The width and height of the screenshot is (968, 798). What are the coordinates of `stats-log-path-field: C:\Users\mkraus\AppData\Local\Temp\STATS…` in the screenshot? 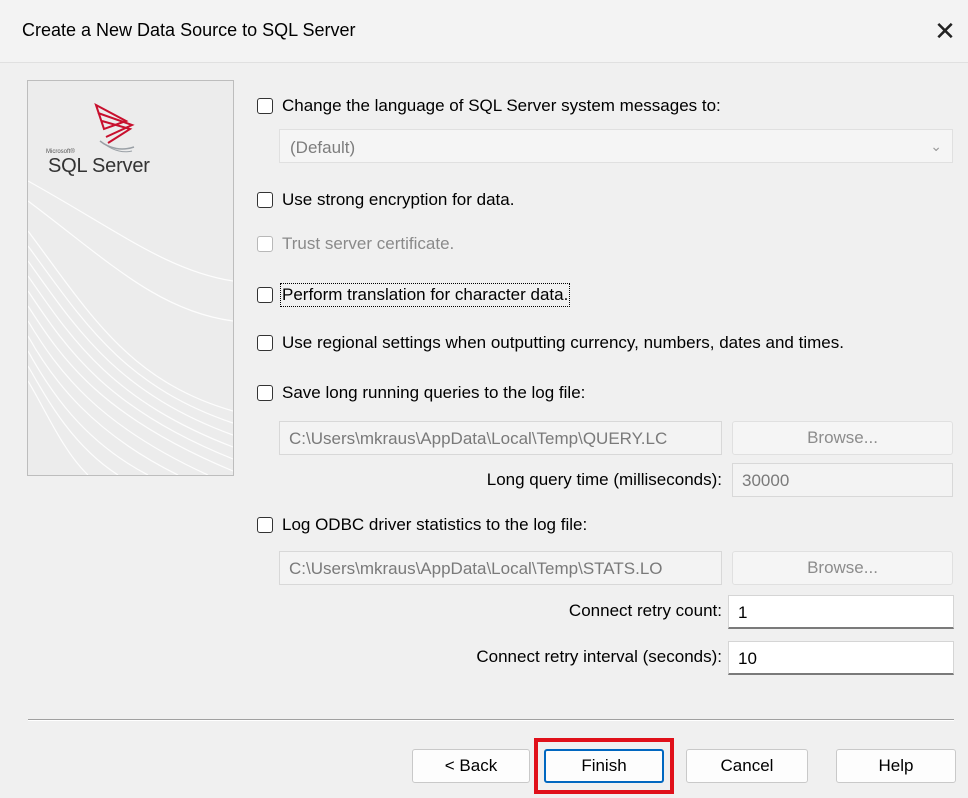 It's located at (500, 568).